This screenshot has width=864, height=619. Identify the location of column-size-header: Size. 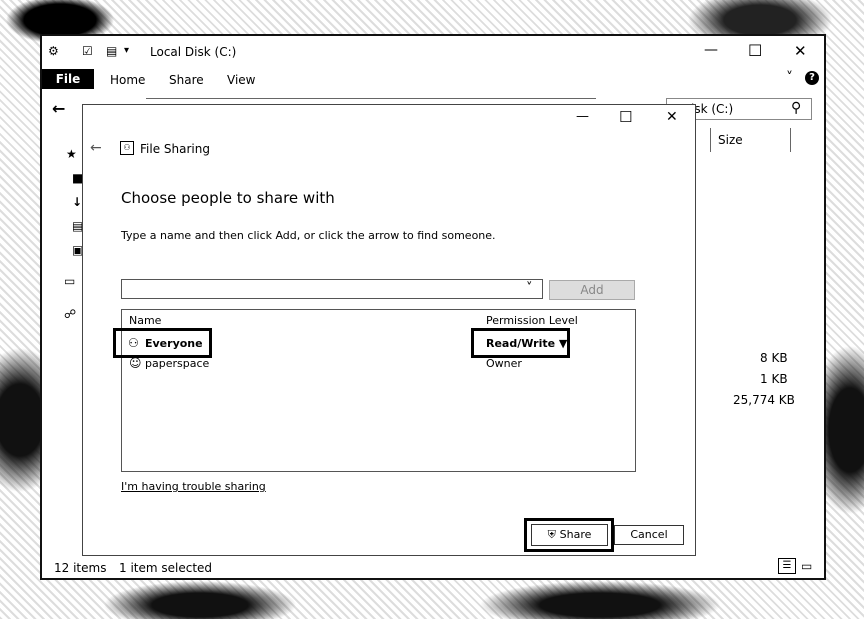
(730, 140).